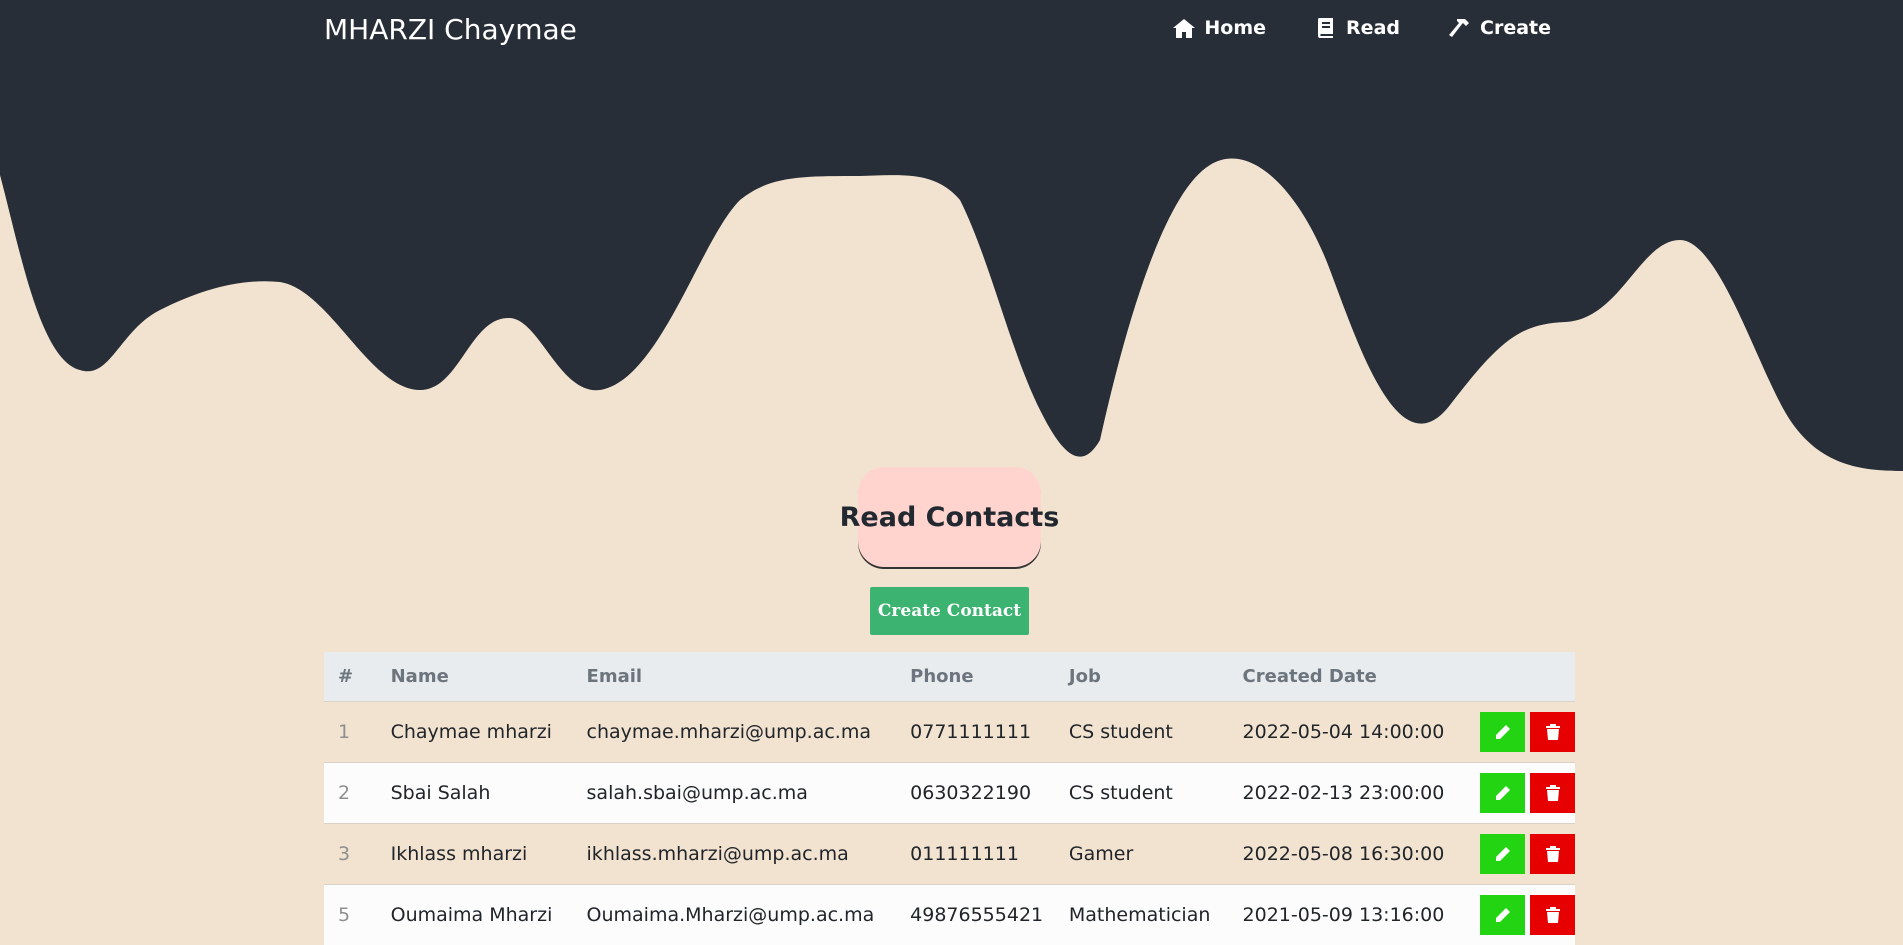 This screenshot has width=1903, height=945. I want to click on header-actions, so click(1527, 676).